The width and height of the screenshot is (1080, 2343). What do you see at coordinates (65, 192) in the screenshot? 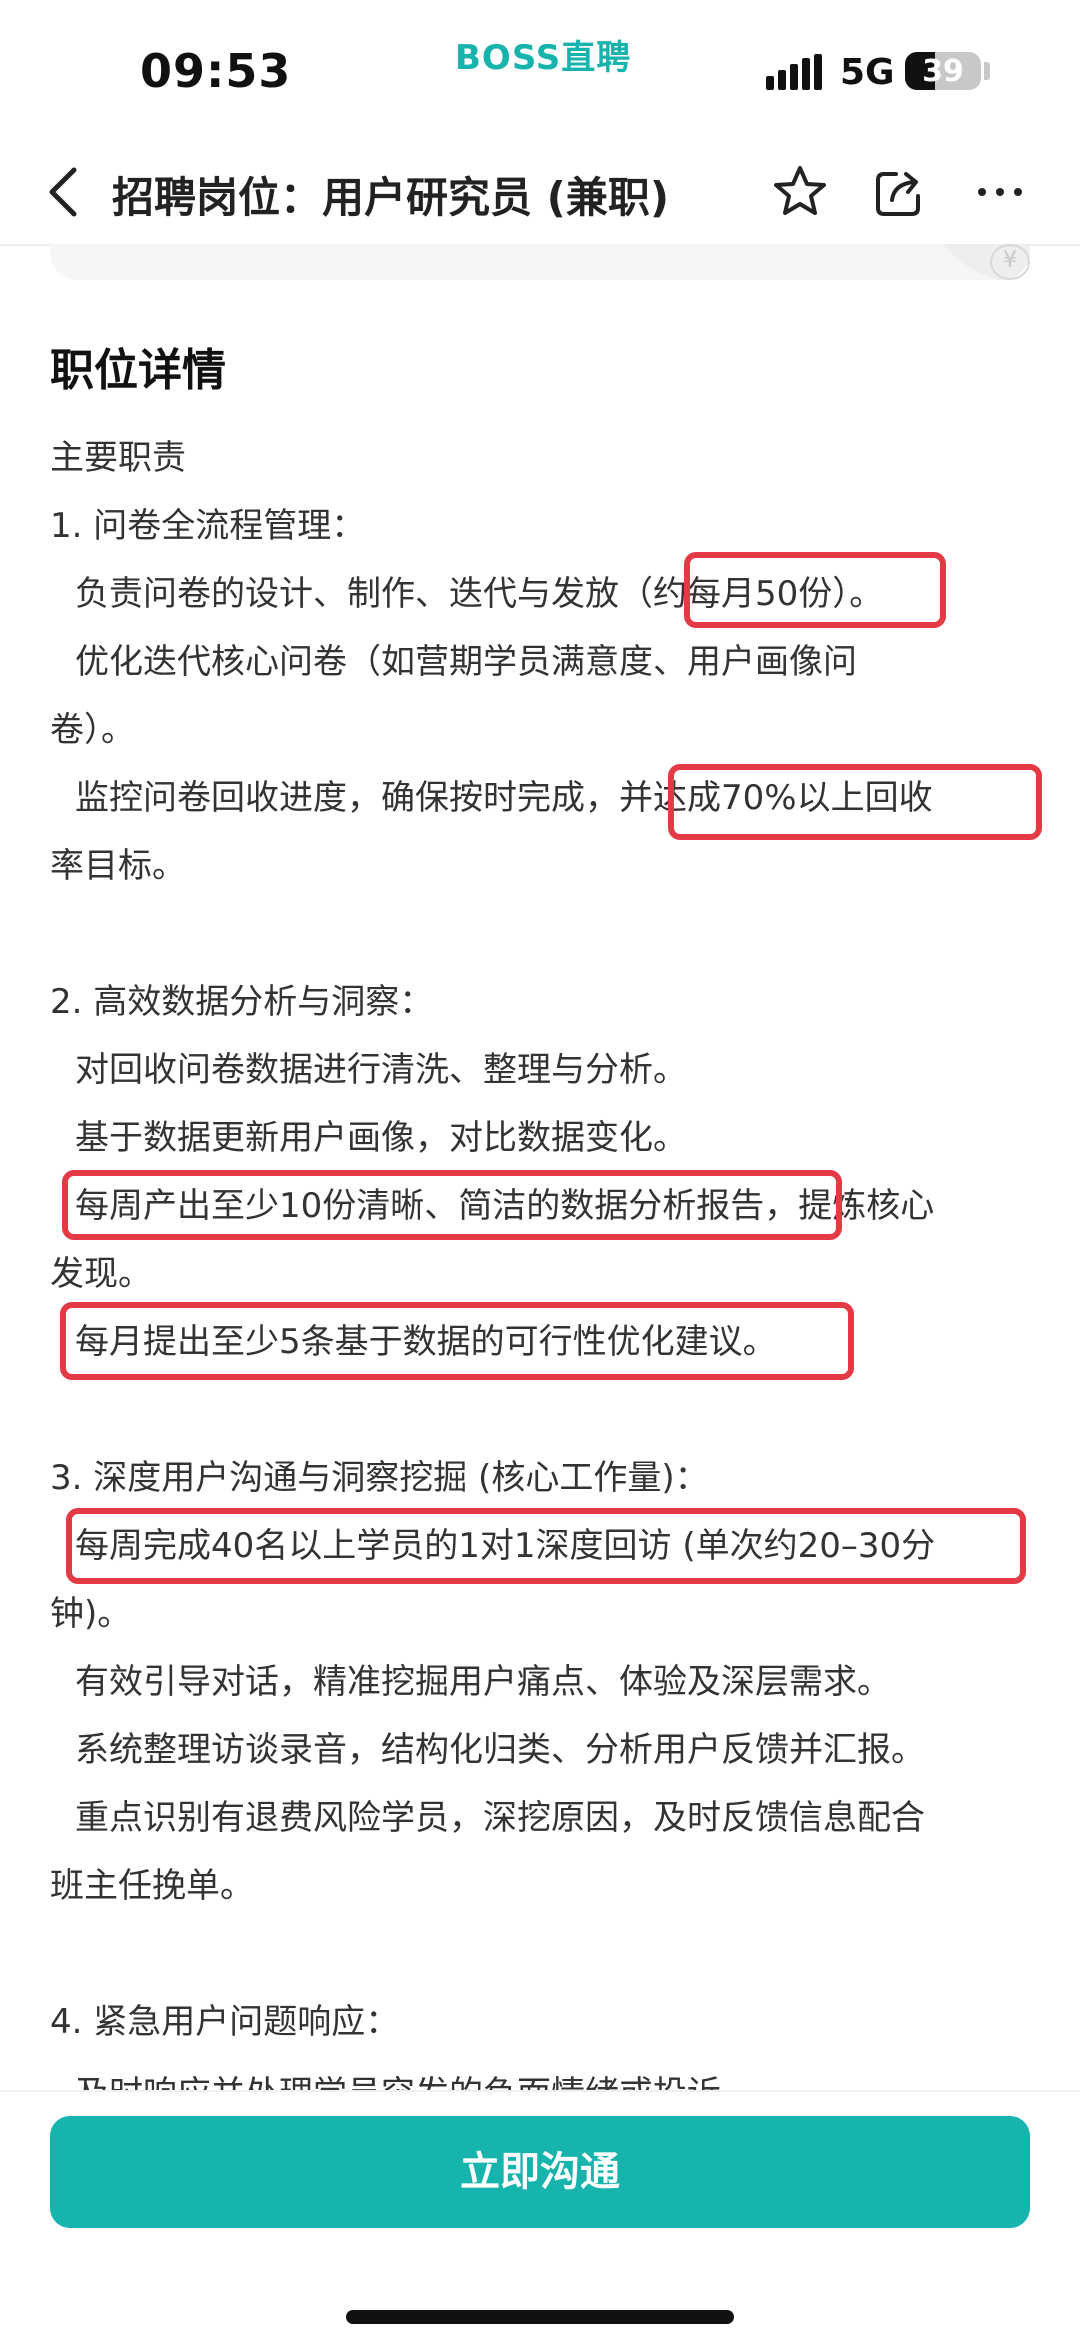
I see `back-icon` at bounding box center [65, 192].